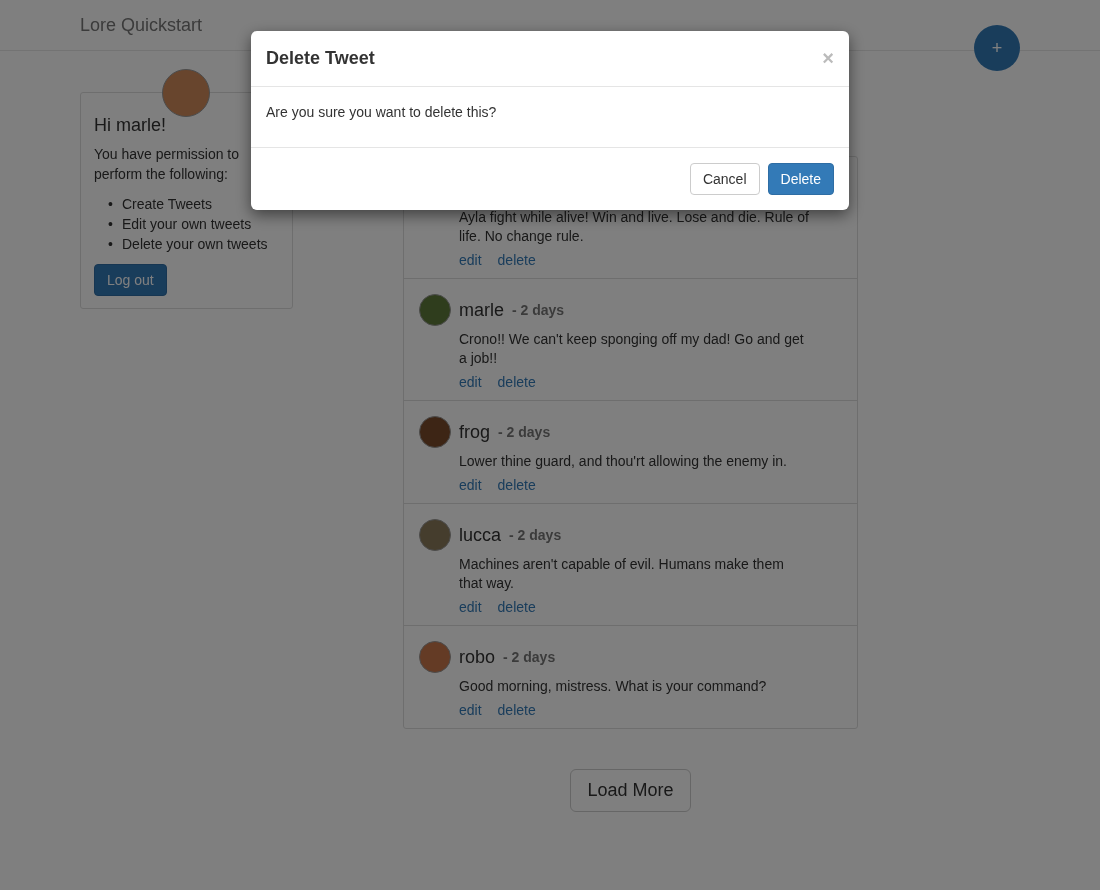  Describe the element at coordinates (141, 25) in the screenshot. I see `brand-title: Lore Quickstart` at that location.